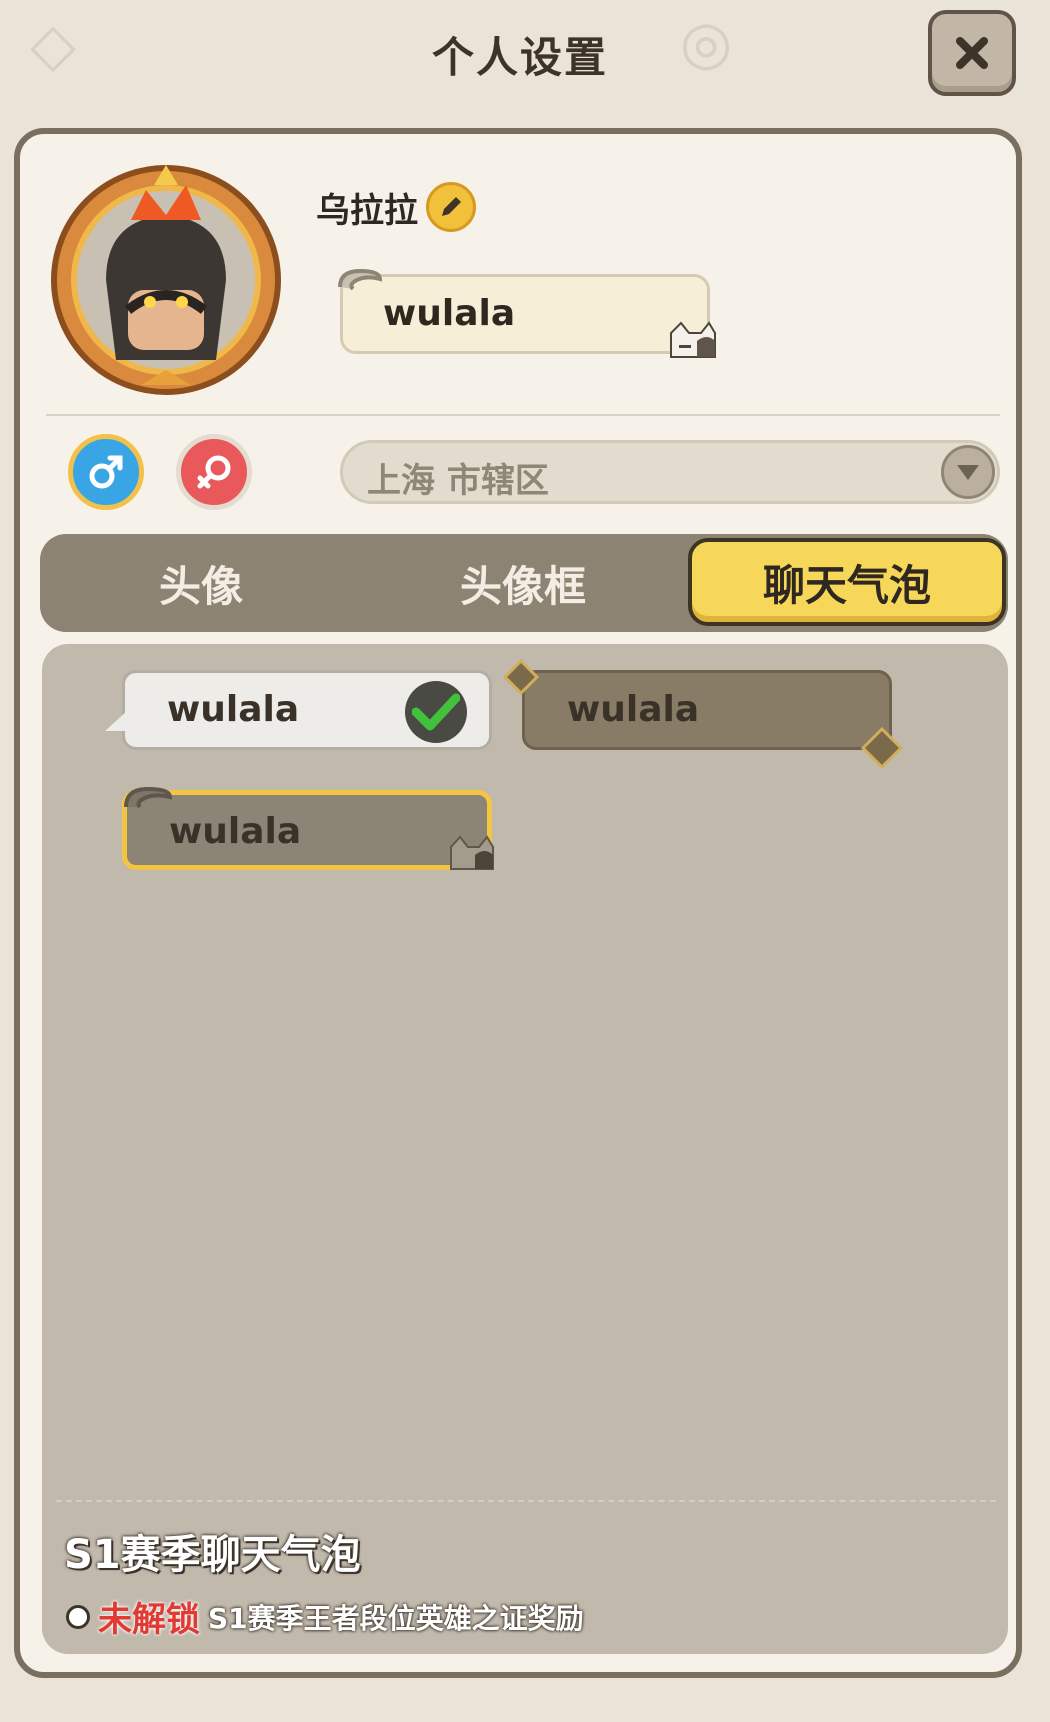 Image resolution: width=1050 pixels, height=1722 pixels. What do you see at coordinates (396, 1618) in the screenshot?
I see `requirement-text: S1赛季王者段位英雄之证奖励` at bounding box center [396, 1618].